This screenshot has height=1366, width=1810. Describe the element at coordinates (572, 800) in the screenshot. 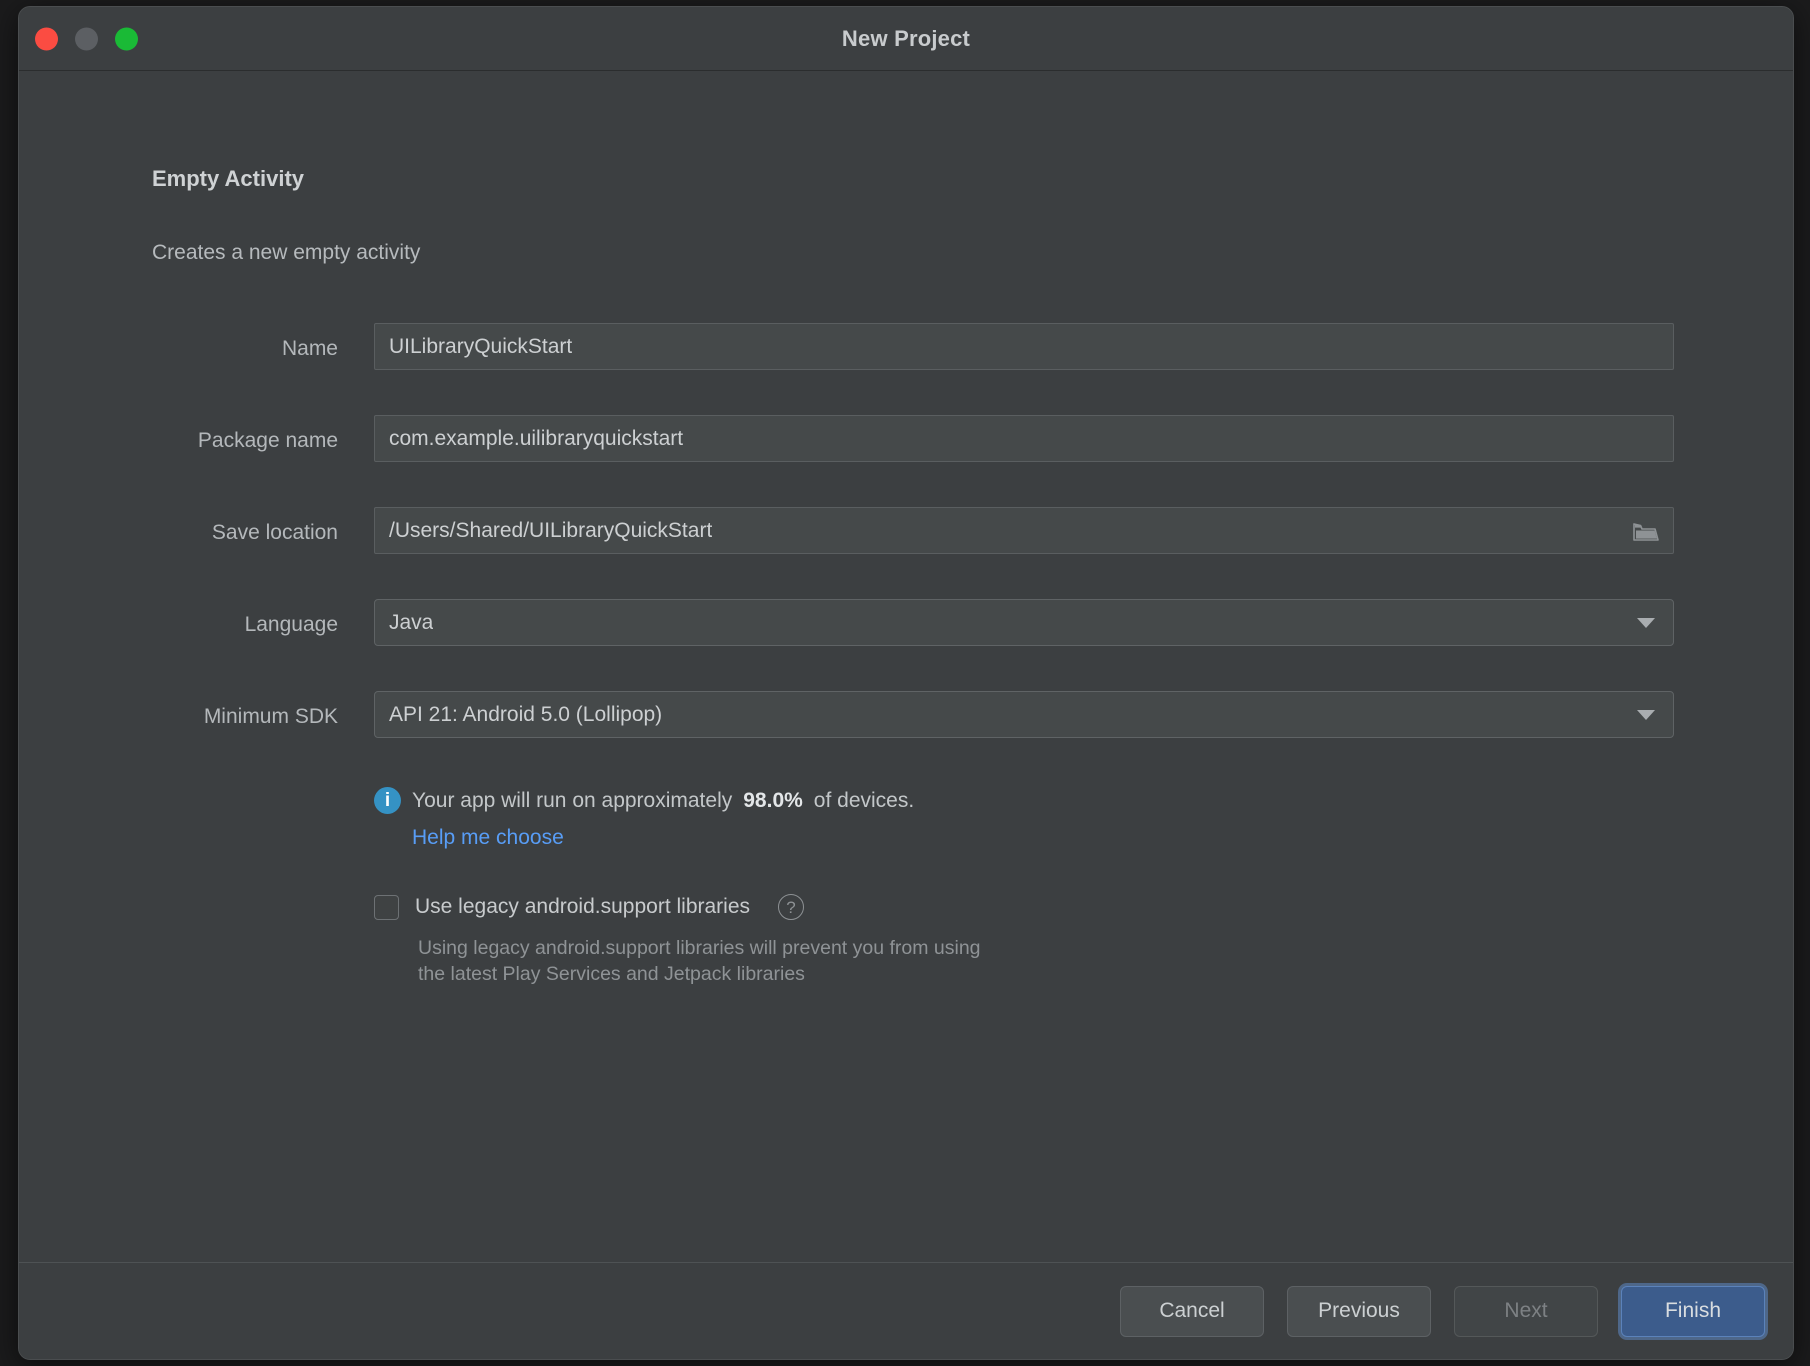

I see `device-coverage-text-before: Your app will run on approximately` at that location.